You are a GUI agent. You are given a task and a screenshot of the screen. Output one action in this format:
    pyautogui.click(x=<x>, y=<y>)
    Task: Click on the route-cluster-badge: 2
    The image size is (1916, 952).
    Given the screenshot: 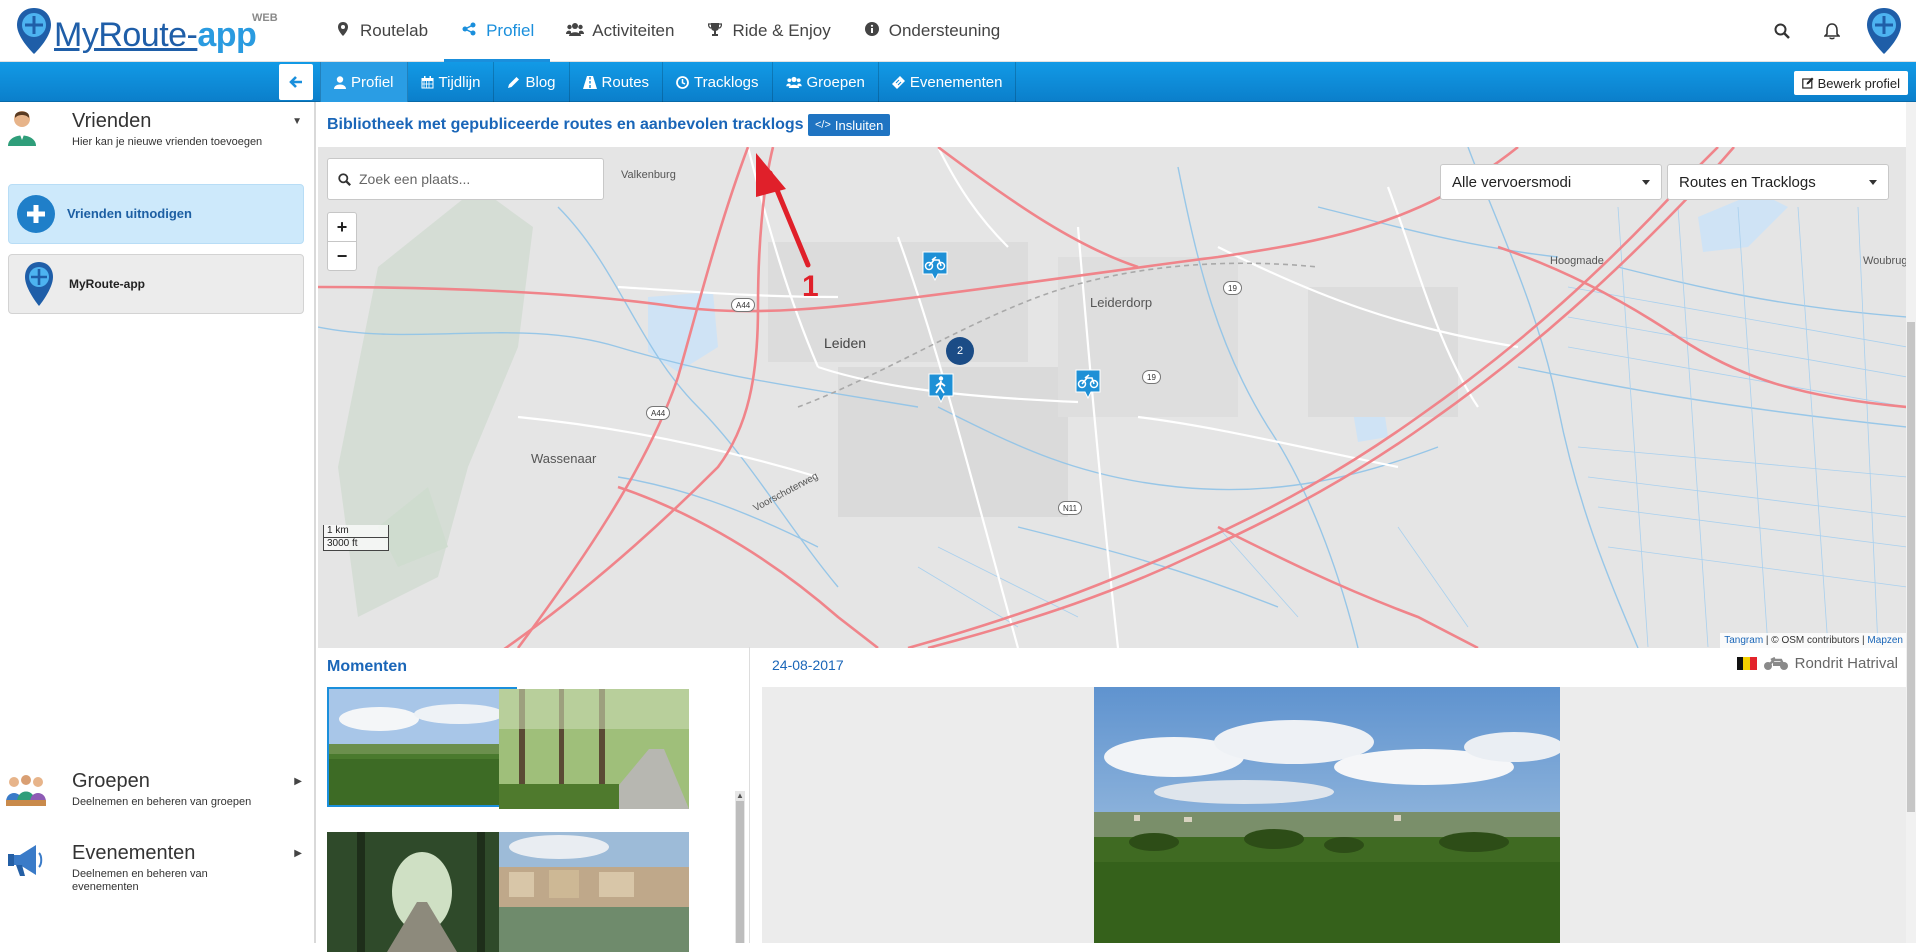 What is the action you would take?
    pyautogui.click(x=960, y=351)
    